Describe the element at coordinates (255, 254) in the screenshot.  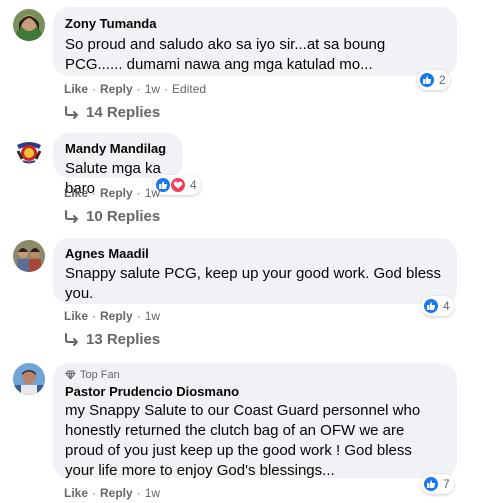
I see `comment-author: Agnes Maadil` at that location.